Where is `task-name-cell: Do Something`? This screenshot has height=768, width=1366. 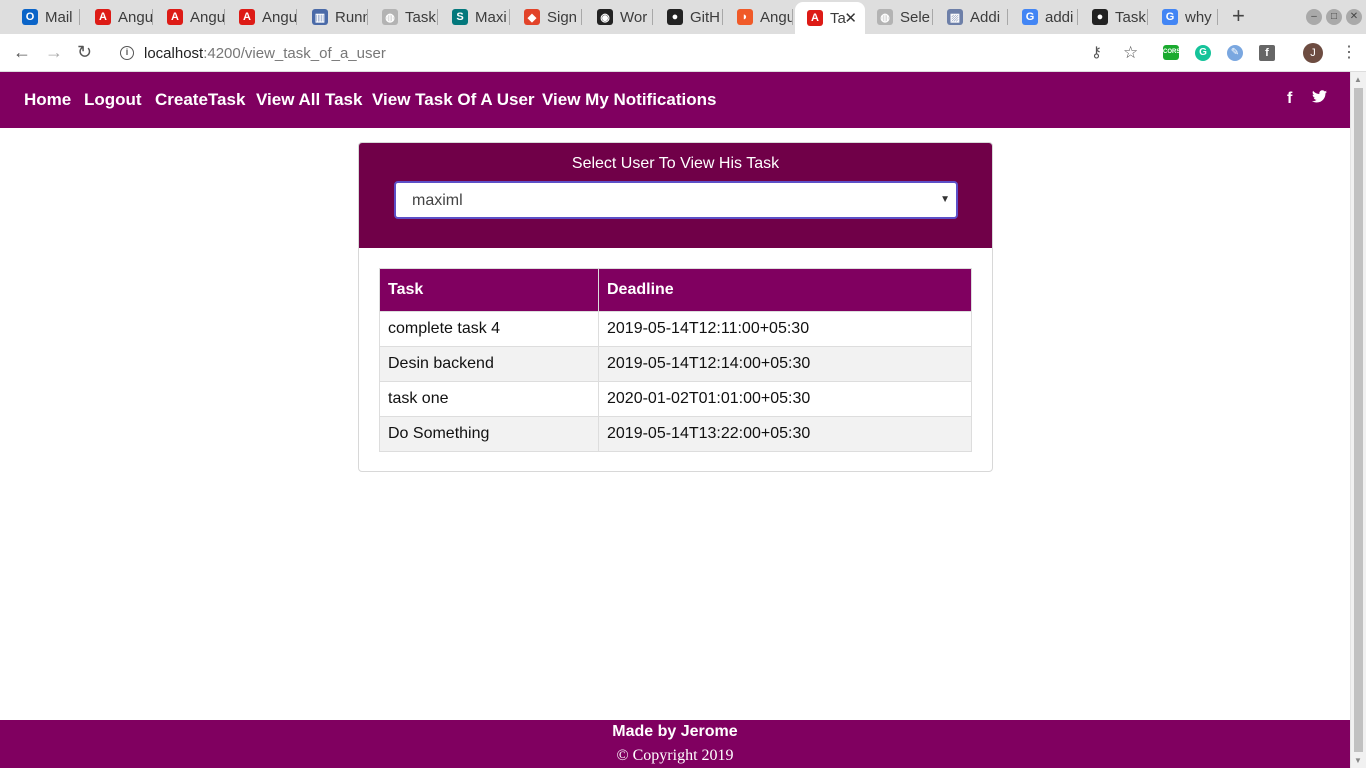 task-name-cell: Do Something is located at coordinates (489, 434).